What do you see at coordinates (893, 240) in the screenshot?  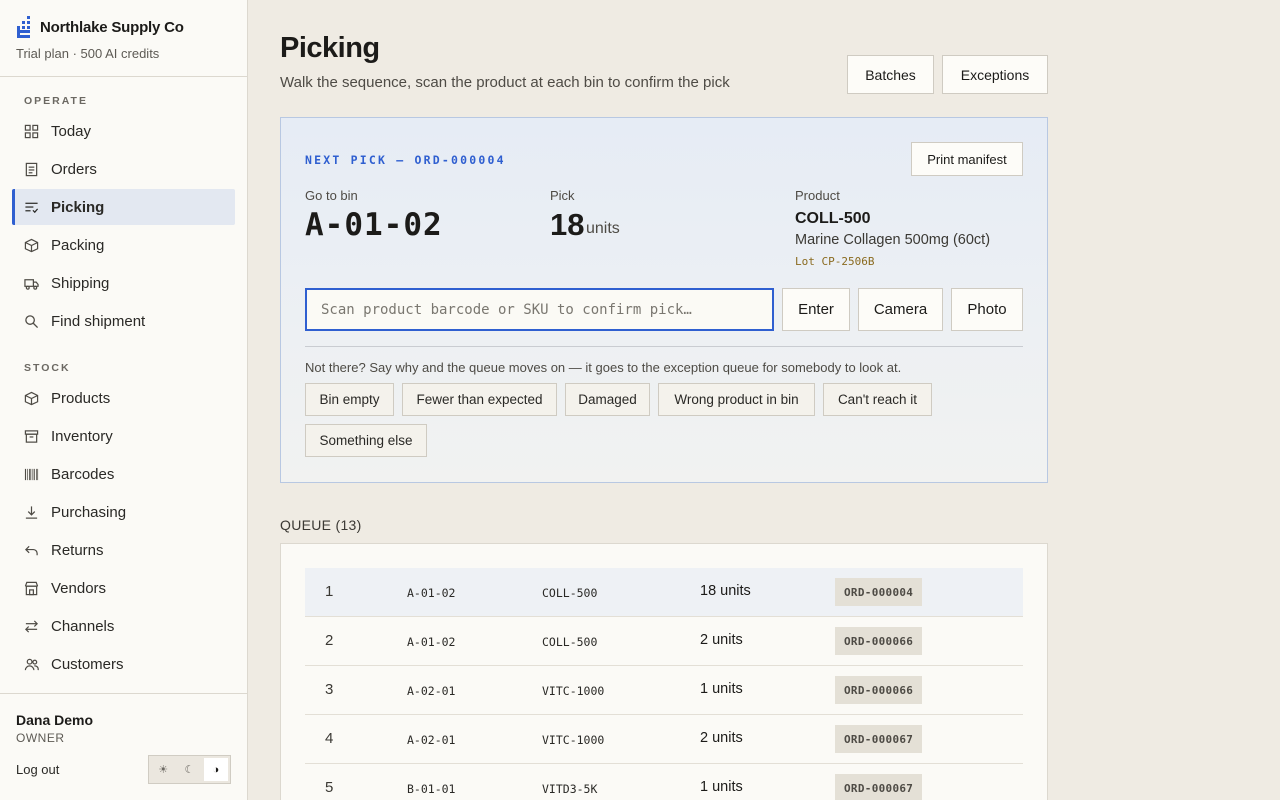 I see `product-name: Marine Collagen 500mg (60ct)` at bounding box center [893, 240].